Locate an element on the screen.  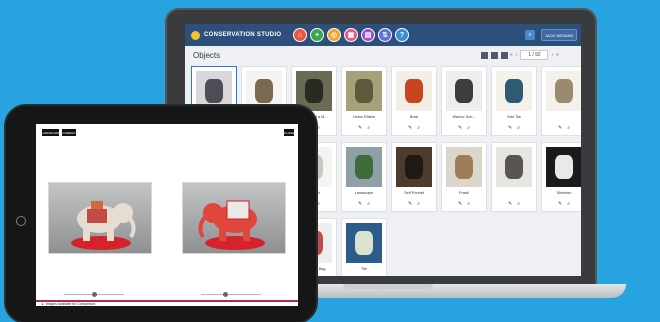
object-label: Fossil is located at coordinates (464, 193).